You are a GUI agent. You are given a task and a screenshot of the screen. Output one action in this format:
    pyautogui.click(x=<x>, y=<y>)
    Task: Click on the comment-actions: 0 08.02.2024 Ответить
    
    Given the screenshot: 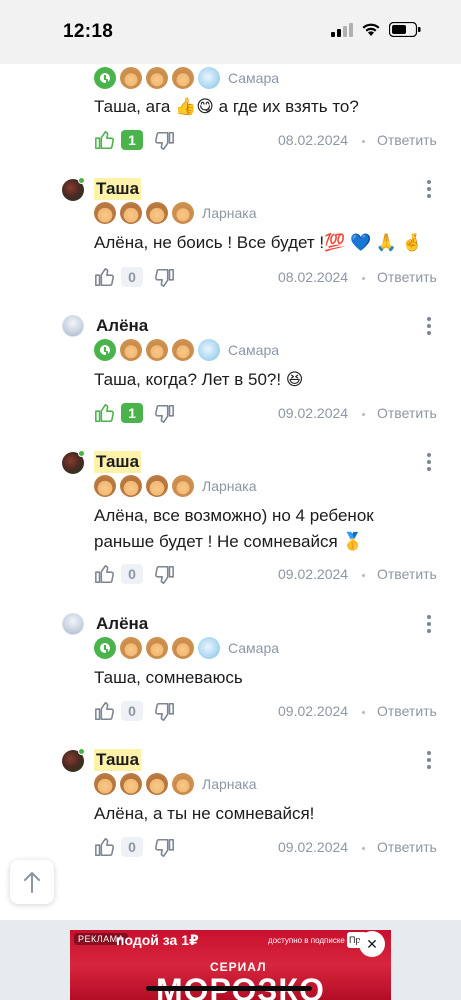 What is the action you would take?
    pyautogui.click(x=267, y=278)
    